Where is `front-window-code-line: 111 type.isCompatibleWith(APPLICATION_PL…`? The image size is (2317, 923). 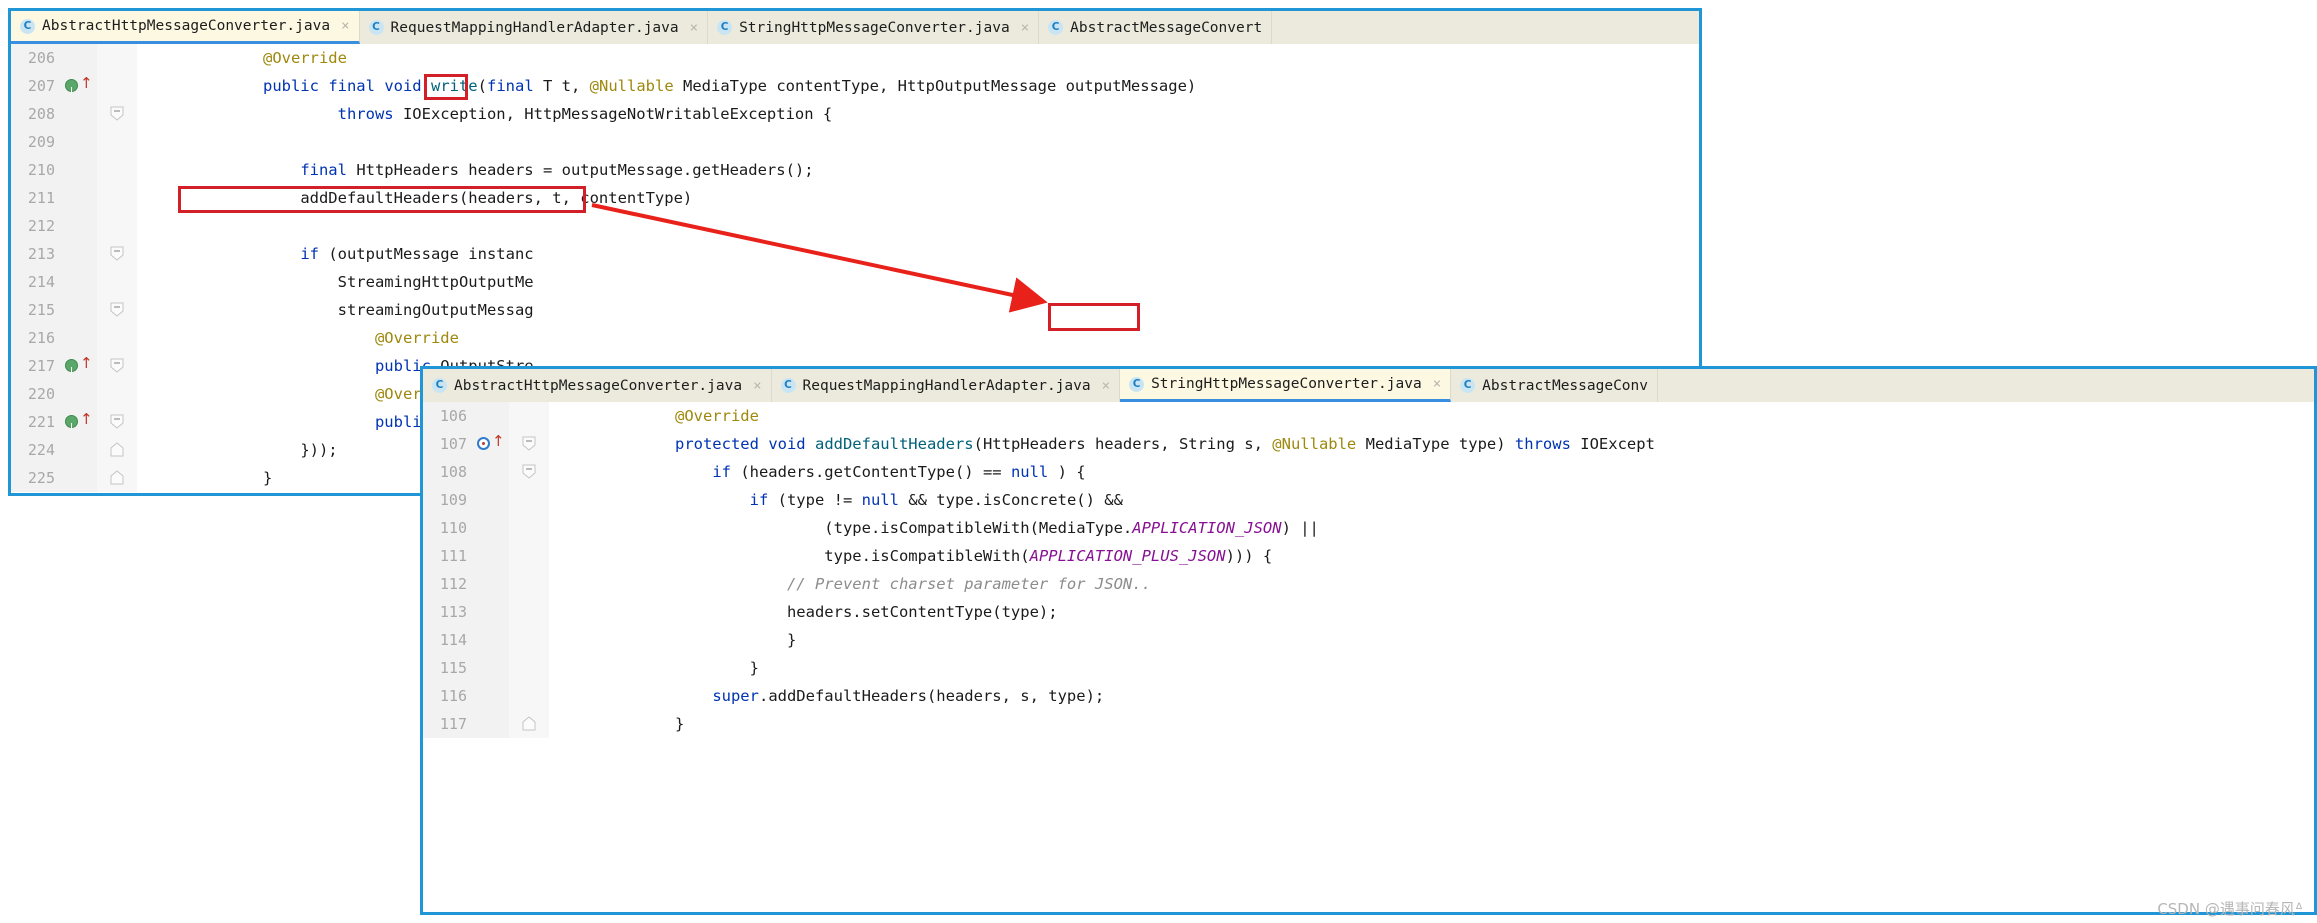 front-window-code-line: 111 type.isCompatibleWith(APPLICATION_PL… is located at coordinates (1368, 556).